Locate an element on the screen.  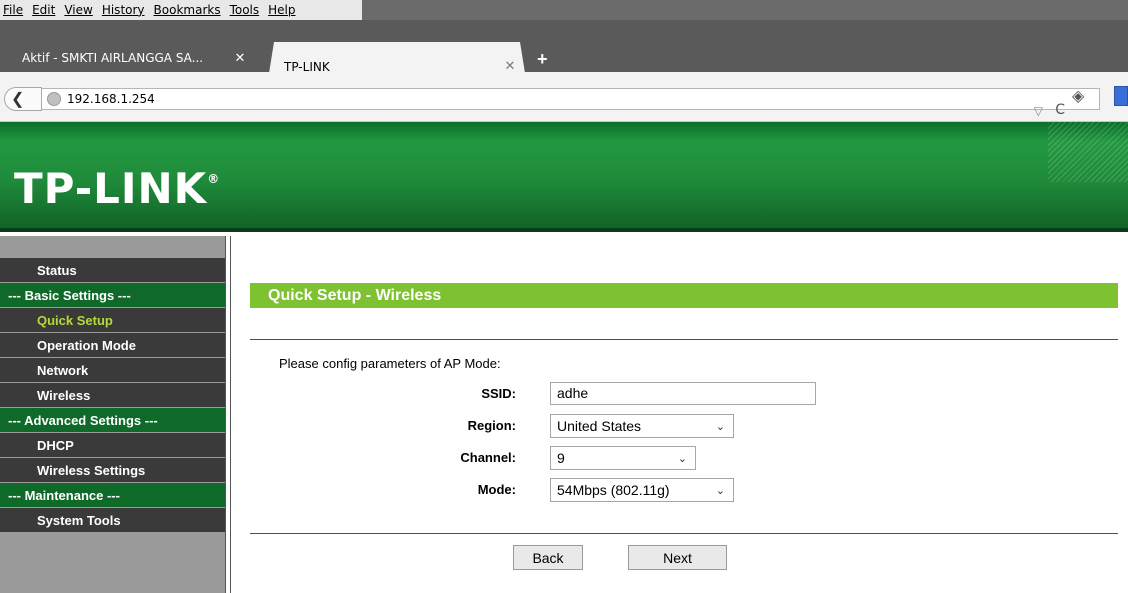
back-button: ❮ is located at coordinates (23, 99).